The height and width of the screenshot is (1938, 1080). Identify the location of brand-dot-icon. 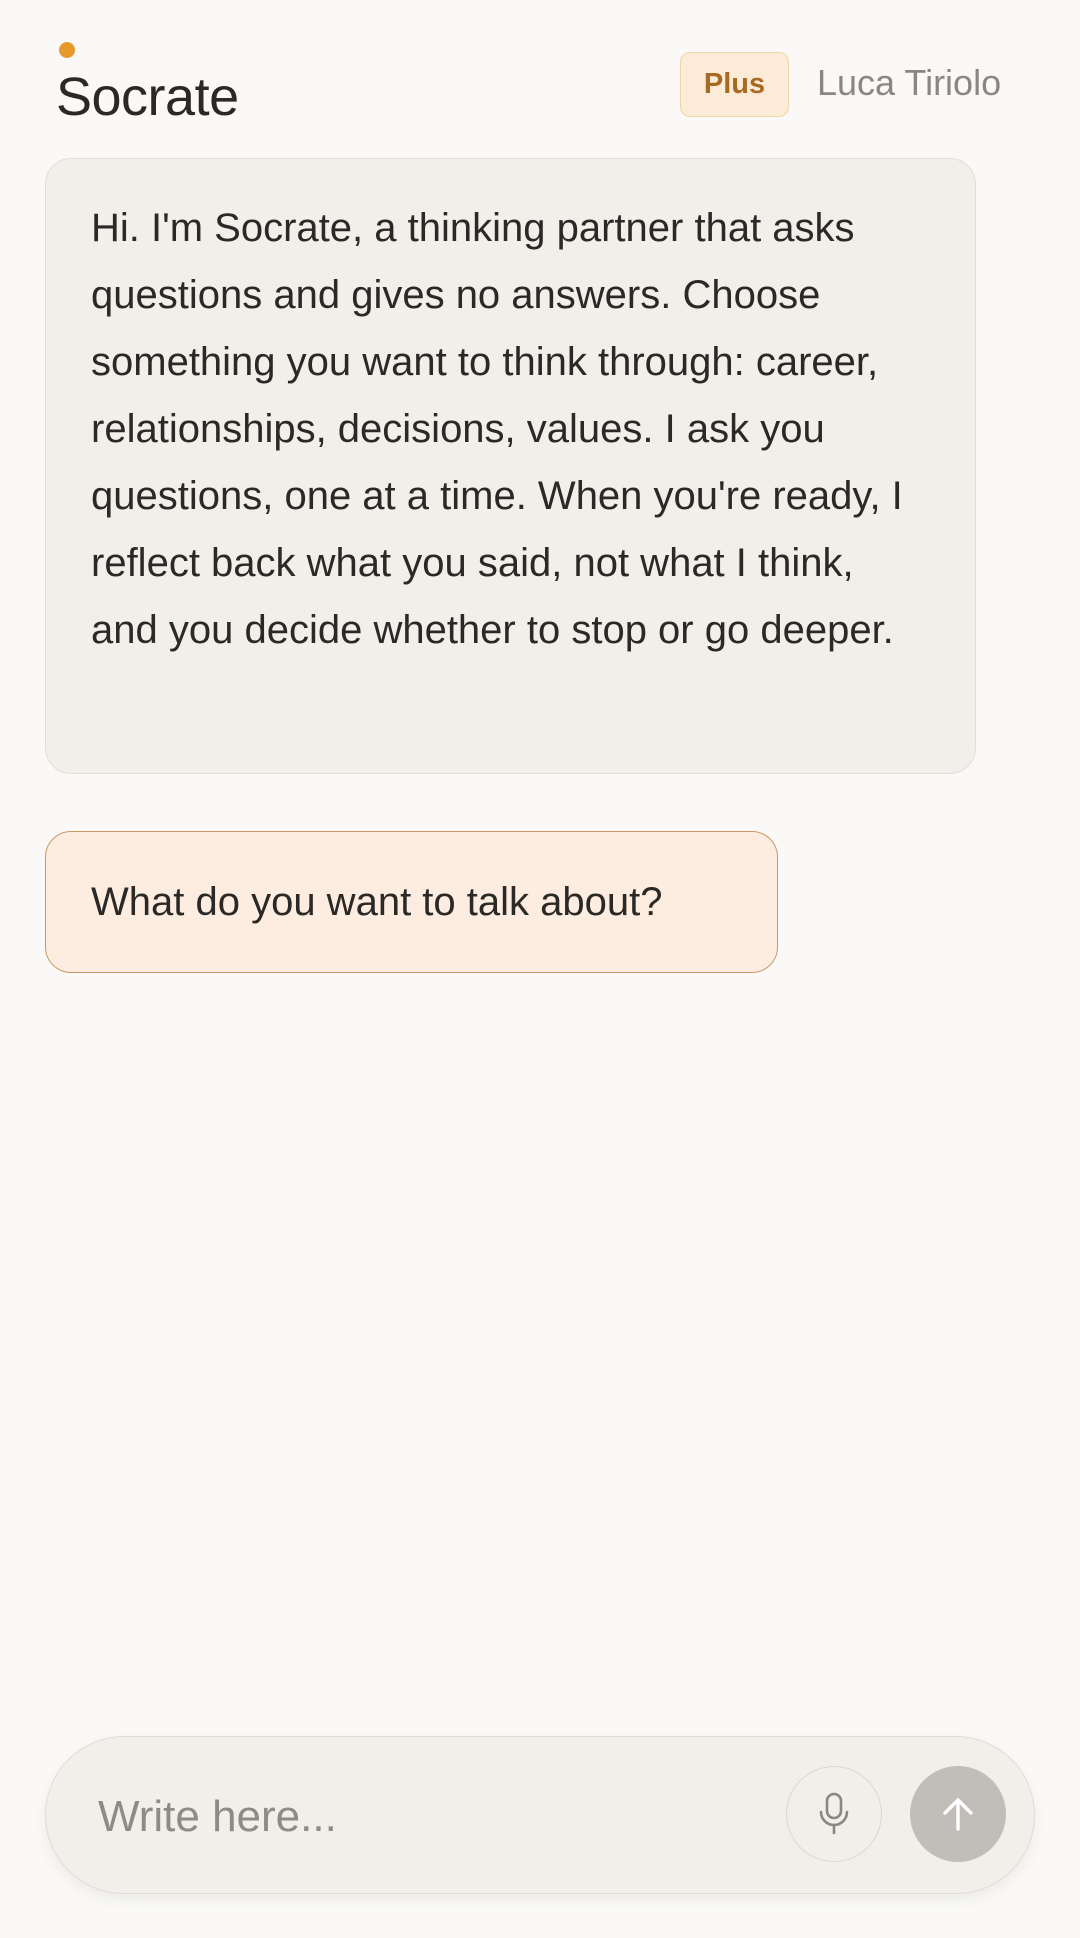
(67, 50).